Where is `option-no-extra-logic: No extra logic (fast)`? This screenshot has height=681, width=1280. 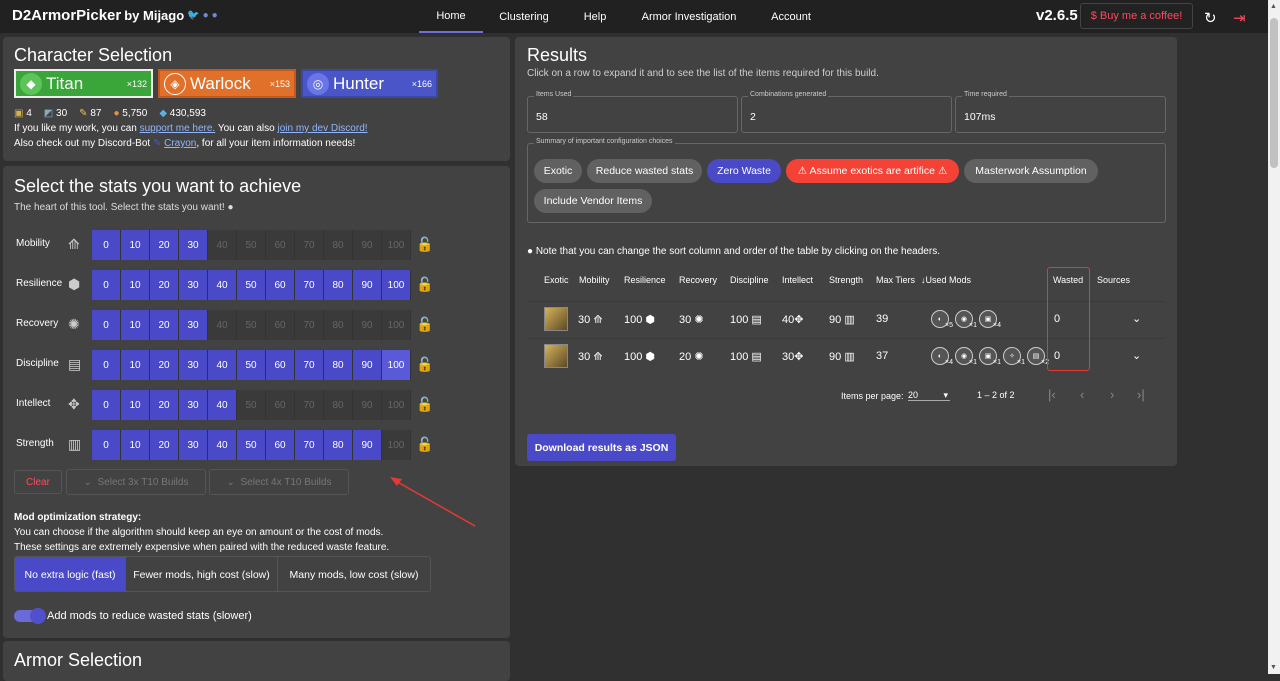 option-no-extra-logic: No extra logic (fast) is located at coordinates (70, 574).